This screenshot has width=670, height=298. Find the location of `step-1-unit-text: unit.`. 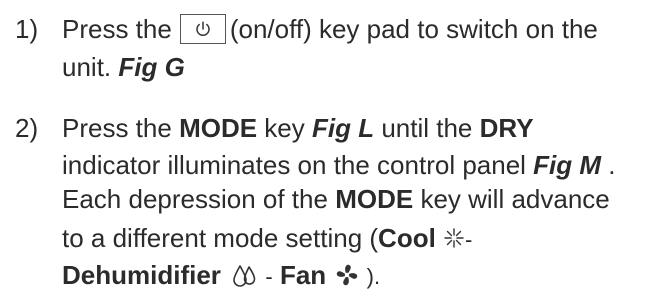

step-1-unit-text: unit. is located at coordinates (87, 67).